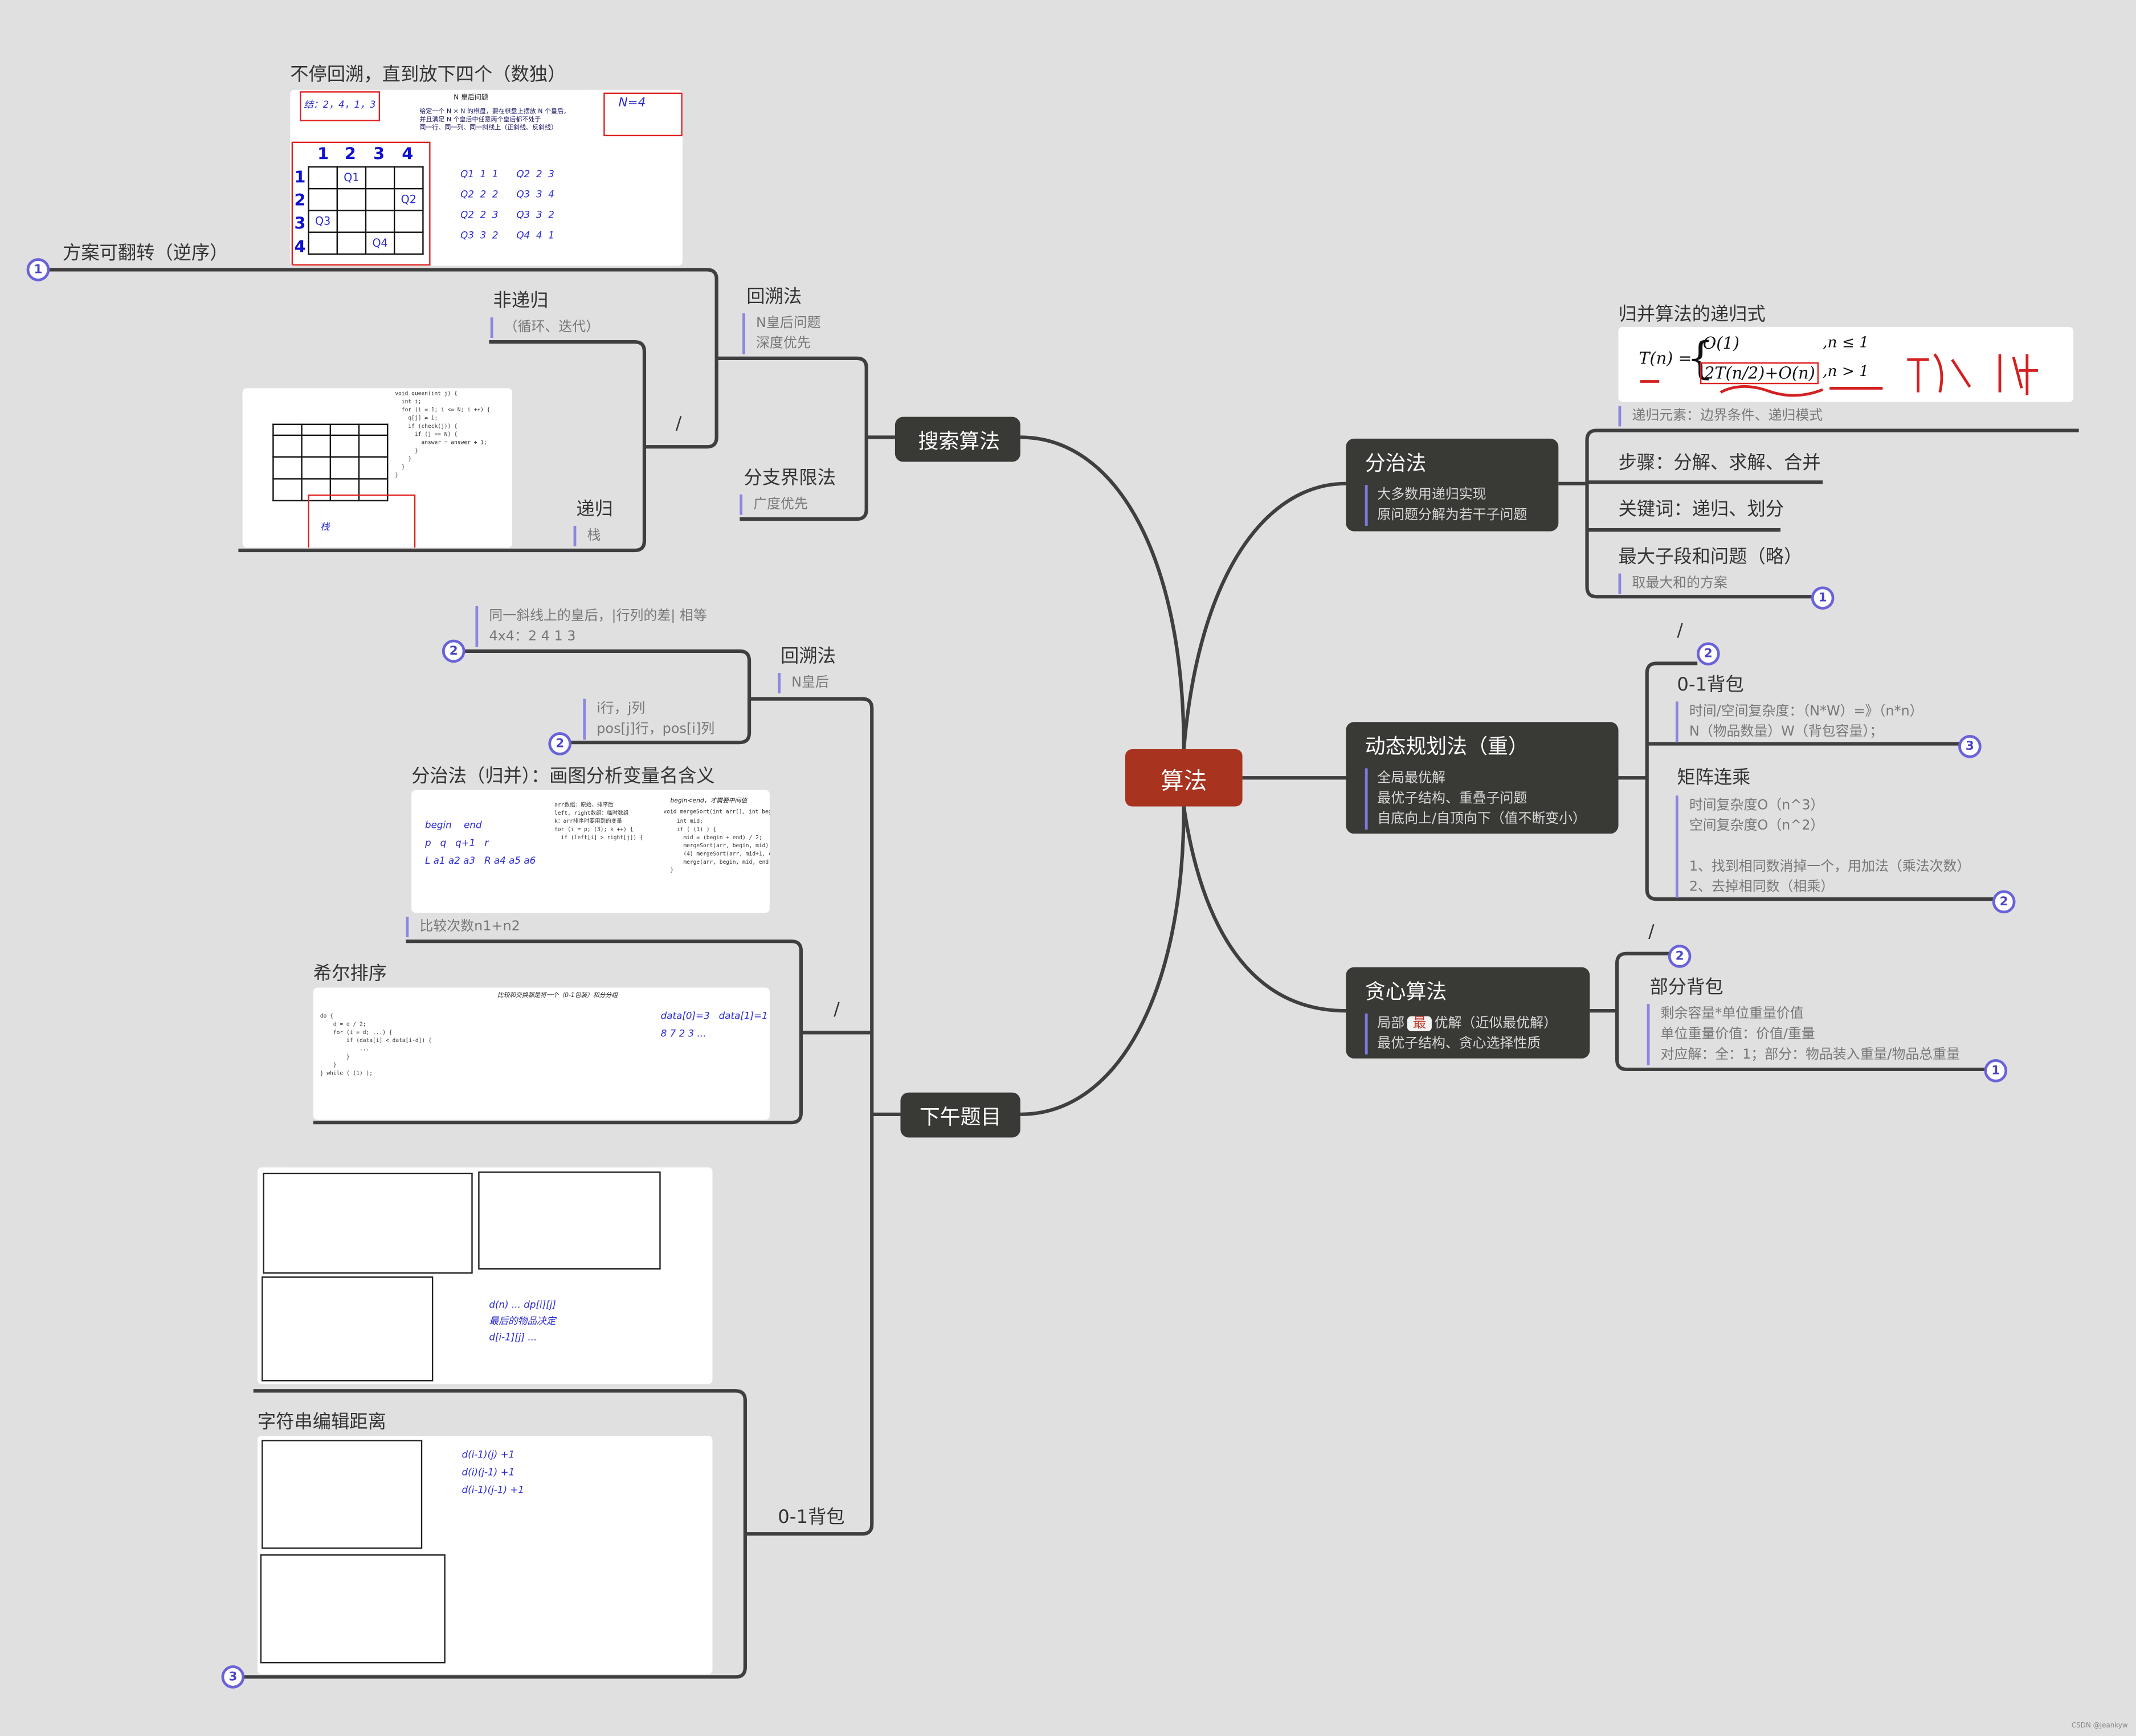 The height and width of the screenshot is (1736, 2136). Describe the element at coordinates (1478, 1034) in the screenshot. I see `node-greedy-notes: 局部最优解（近似最优解） 最优子结构、贪心选择性质` at that location.